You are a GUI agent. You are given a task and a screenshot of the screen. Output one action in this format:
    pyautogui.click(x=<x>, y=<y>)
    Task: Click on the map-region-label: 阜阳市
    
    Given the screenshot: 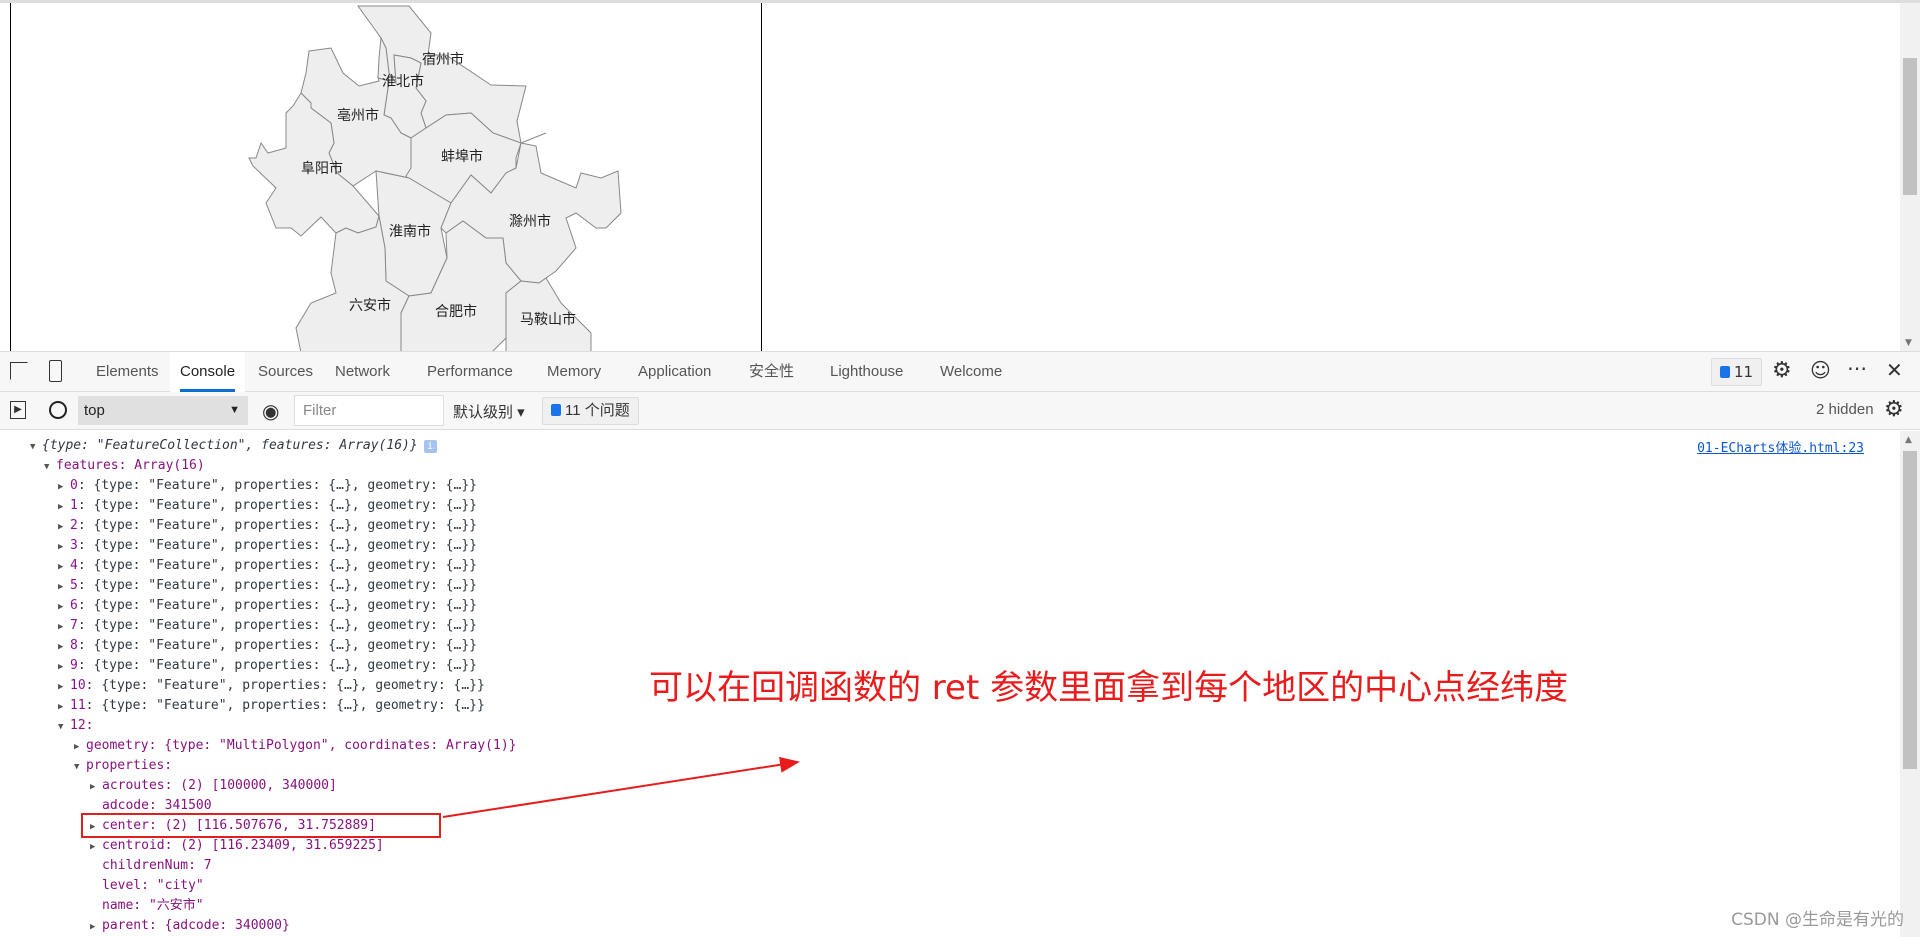 What is the action you would take?
    pyautogui.click(x=322, y=169)
    